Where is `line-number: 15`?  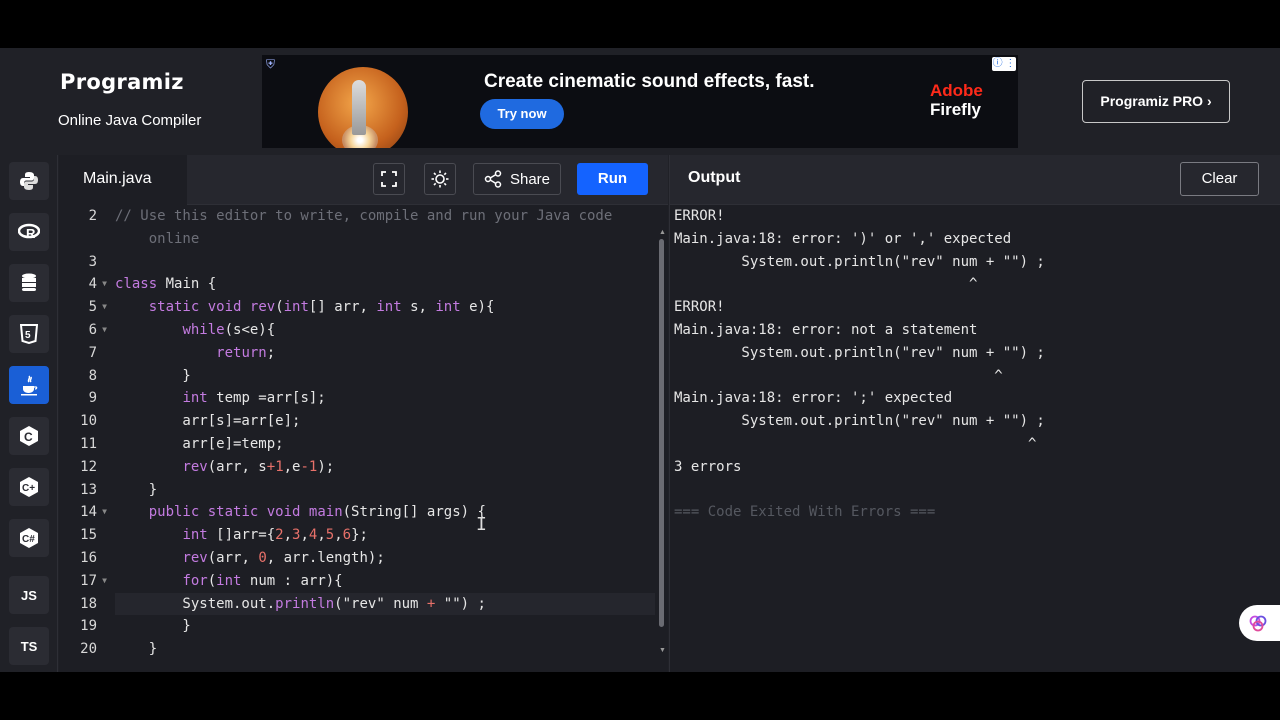
line-number: 15 is located at coordinates (88, 535).